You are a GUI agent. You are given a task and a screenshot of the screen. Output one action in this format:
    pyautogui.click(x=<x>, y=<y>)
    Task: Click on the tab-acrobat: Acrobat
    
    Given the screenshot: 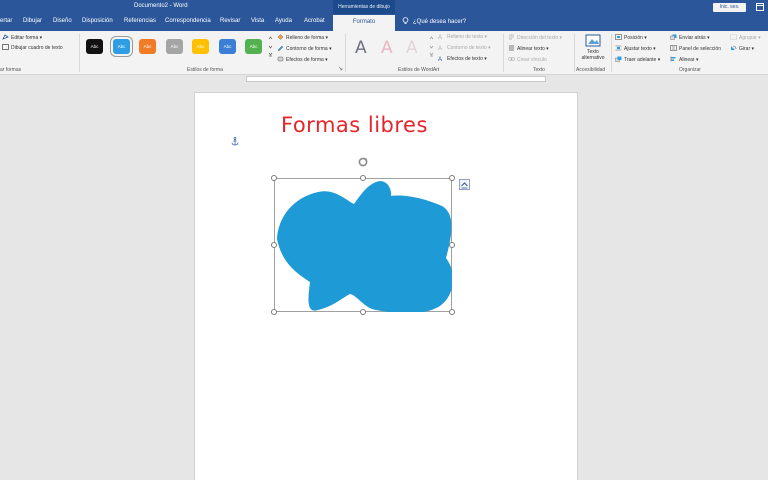 What is the action you would take?
    pyautogui.click(x=314, y=21)
    